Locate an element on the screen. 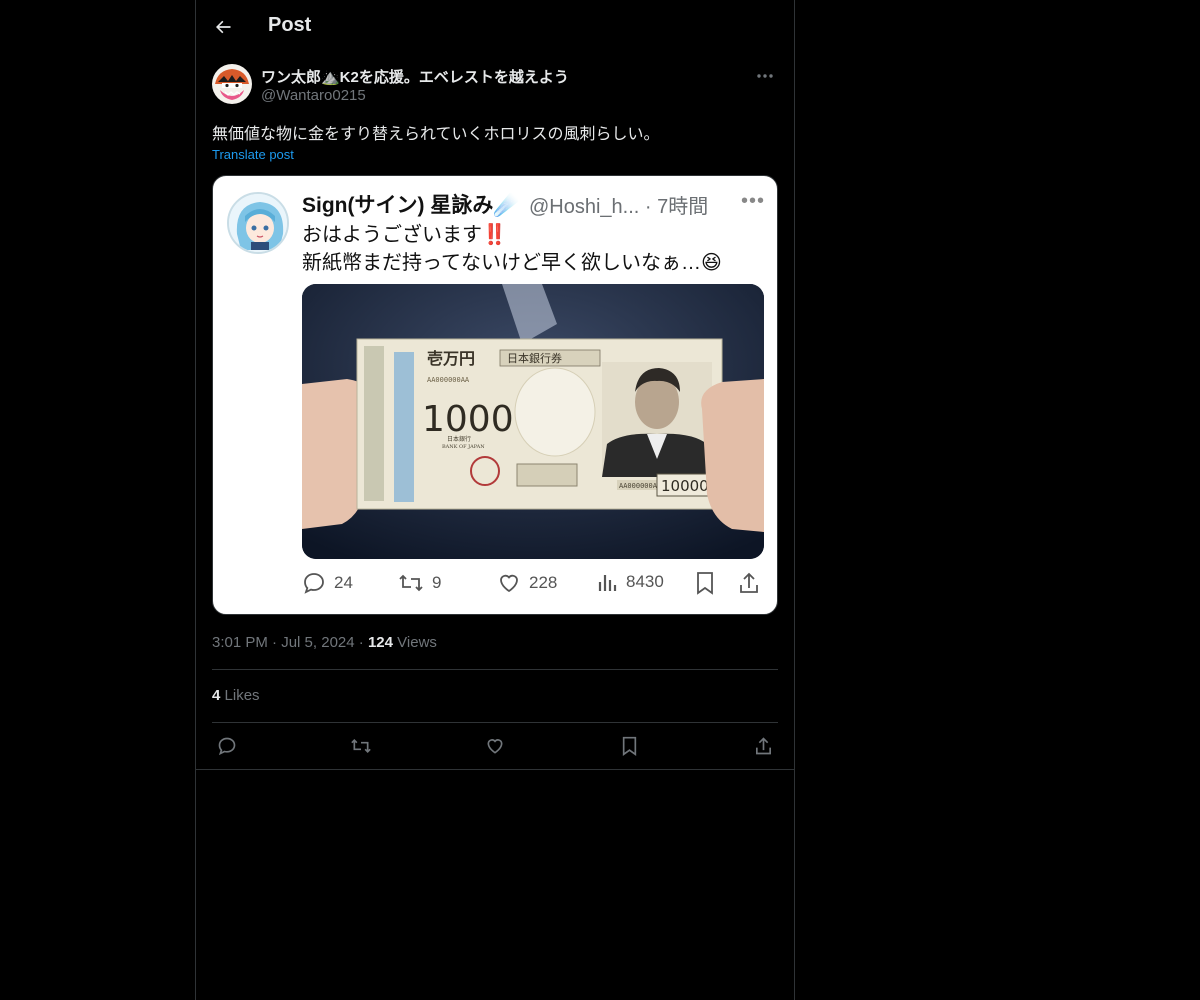  embedded-bookmark-stat is located at coordinates (705, 583).